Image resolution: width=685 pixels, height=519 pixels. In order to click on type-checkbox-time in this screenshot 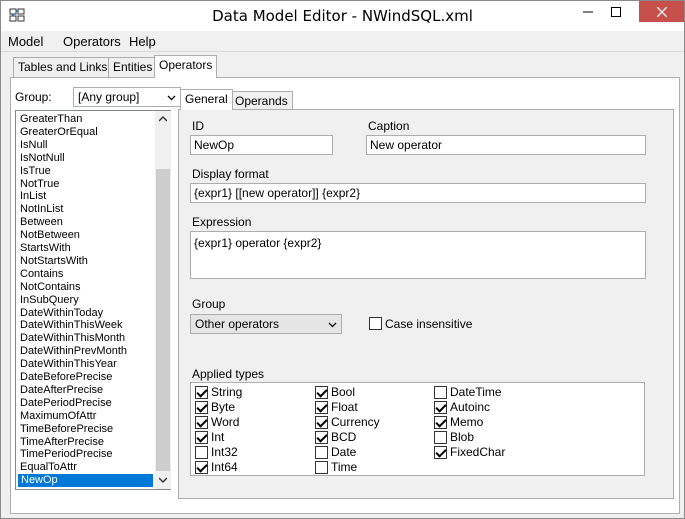, I will do `click(321, 467)`.